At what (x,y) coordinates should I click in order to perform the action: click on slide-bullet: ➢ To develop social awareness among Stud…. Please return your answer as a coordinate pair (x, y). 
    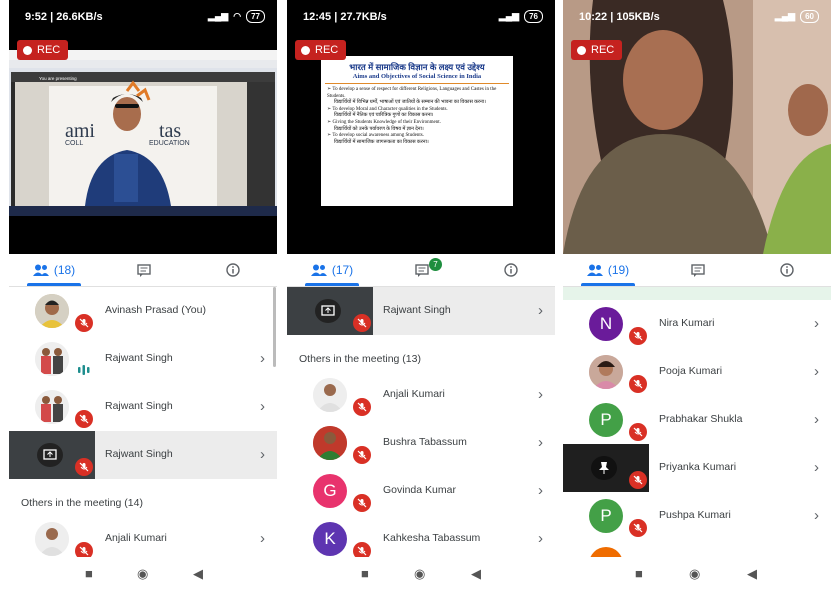
    Looking at the image, I should click on (375, 136).